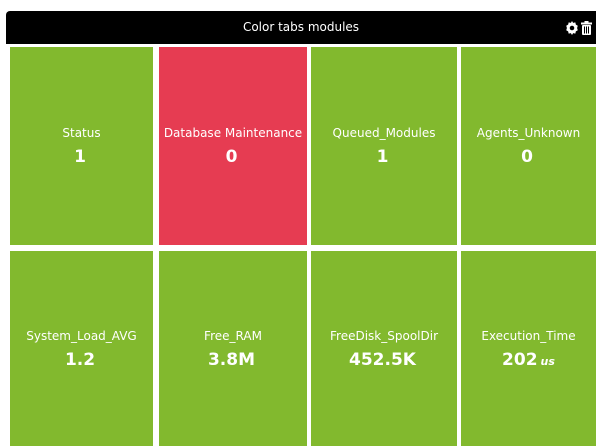 Image resolution: width=596 pixels, height=446 pixels. I want to click on module-tile-status: Status 1, so click(81, 146).